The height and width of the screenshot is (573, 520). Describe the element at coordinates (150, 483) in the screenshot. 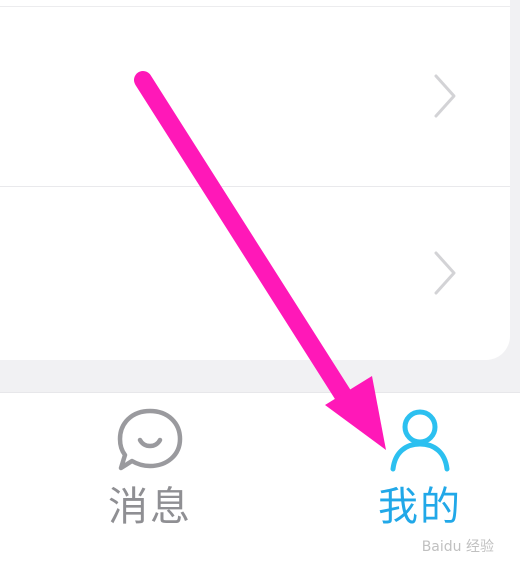

I see `tab-messages: 消息` at that location.